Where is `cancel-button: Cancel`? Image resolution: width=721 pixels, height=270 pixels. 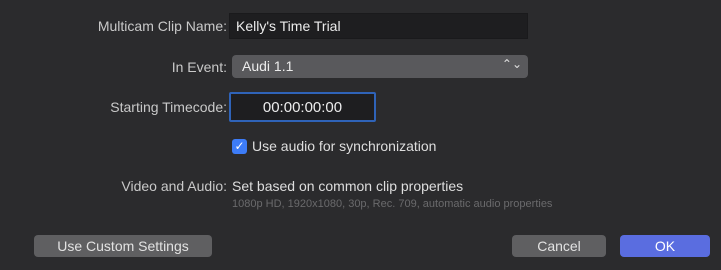
cancel-button: Cancel is located at coordinates (559, 246).